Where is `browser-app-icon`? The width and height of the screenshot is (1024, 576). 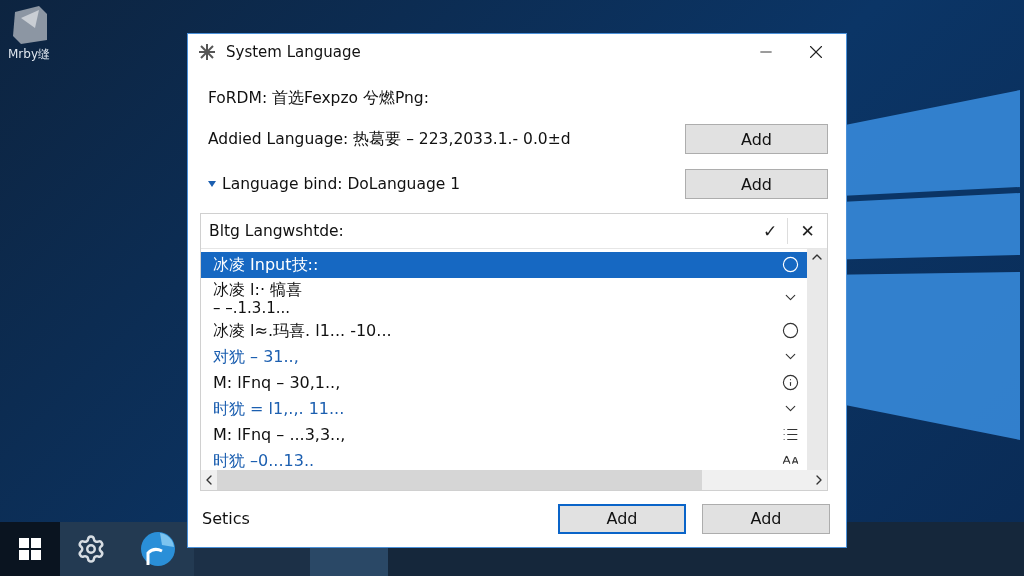 browser-app-icon is located at coordinates (158, 549).